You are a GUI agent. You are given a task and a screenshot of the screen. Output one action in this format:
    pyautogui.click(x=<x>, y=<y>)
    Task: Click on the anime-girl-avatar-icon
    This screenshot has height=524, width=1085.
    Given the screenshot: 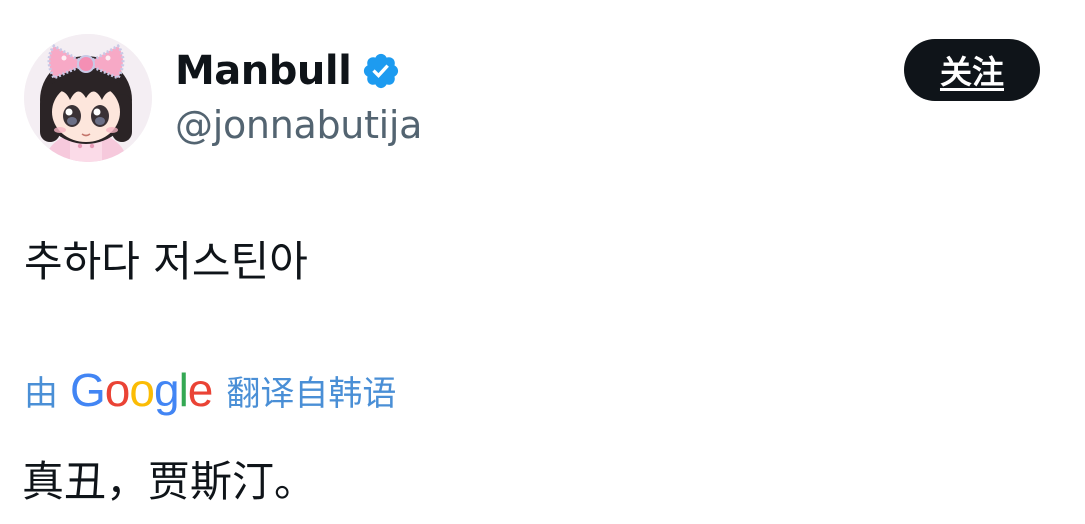 What is the action you would take?
    pyautogui.click(x=88, y=98)
    